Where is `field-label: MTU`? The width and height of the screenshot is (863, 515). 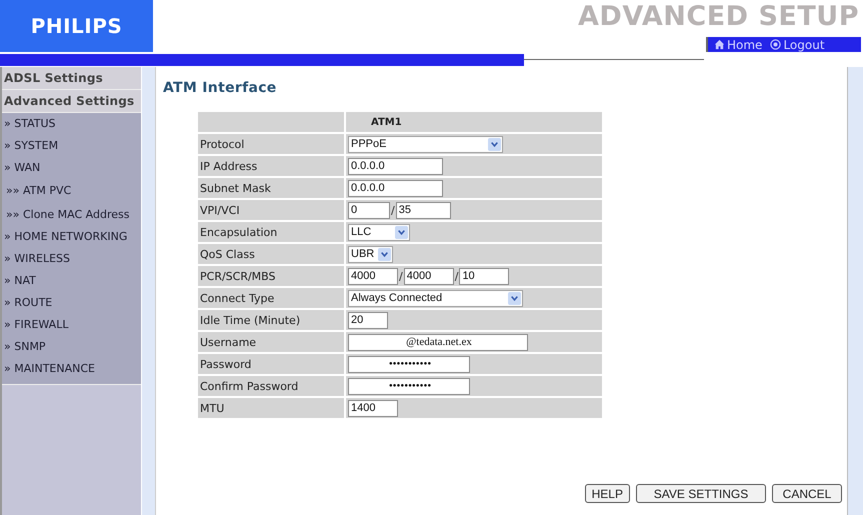
field-label: MTU is located at coordinates (271, 408).